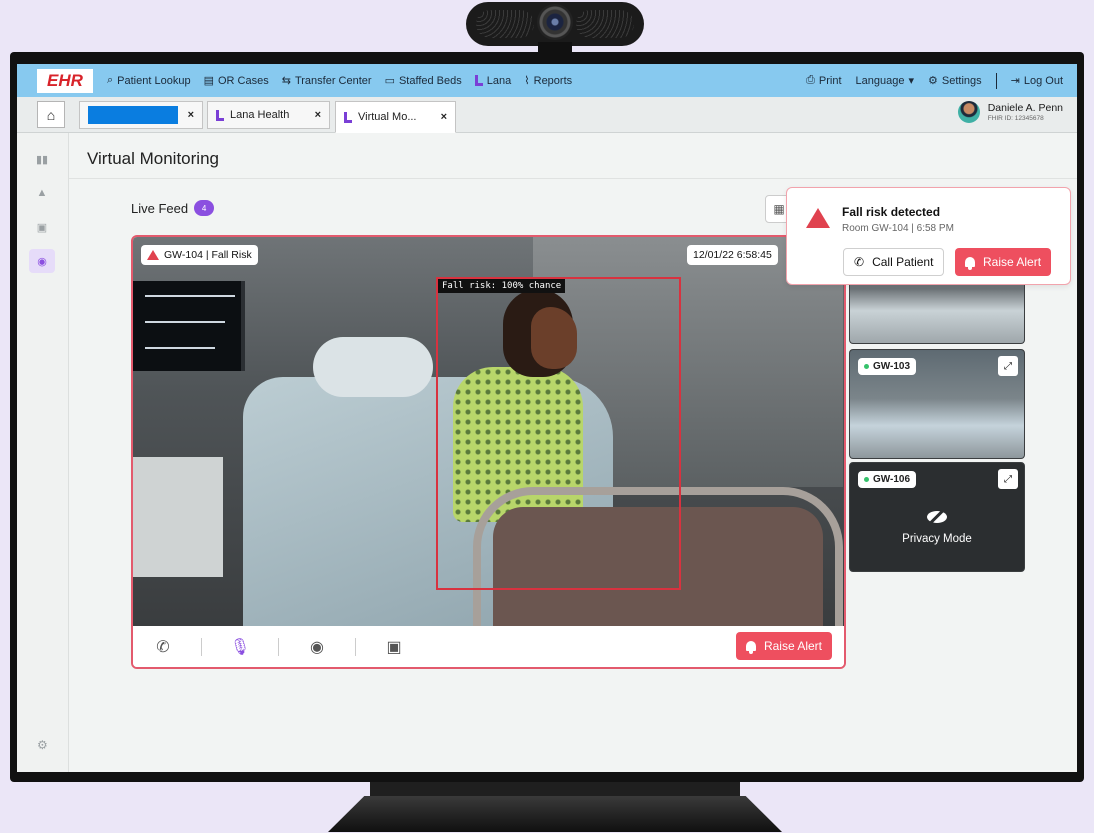 The height and width of the screenshot is (833, 1094). Describe the element at coordinates (208, 81) in the screenshot. I see `document-icon: ▤` at that location.